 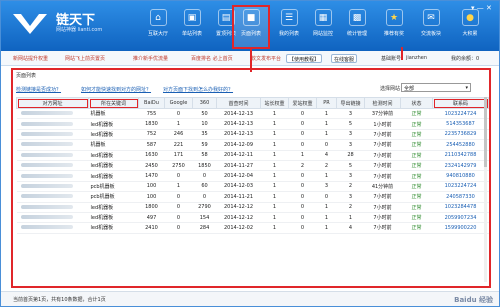 I want to click on table-cell: 940810880, so click(x=460, y=176).